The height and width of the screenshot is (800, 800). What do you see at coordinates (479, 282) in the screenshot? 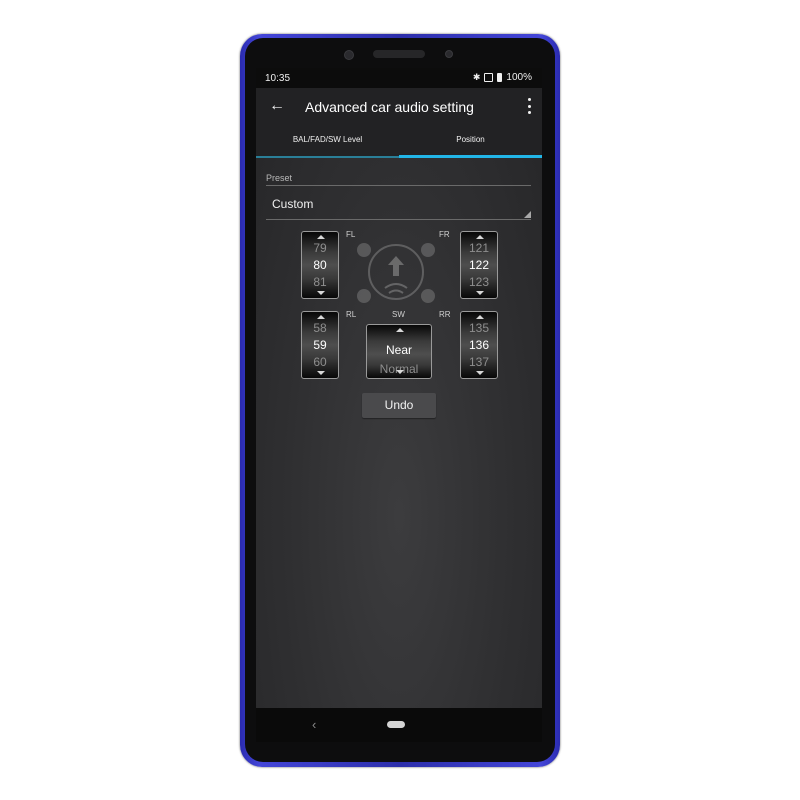
I see `picker-next-value: 123` at bounding box center [479, 282].